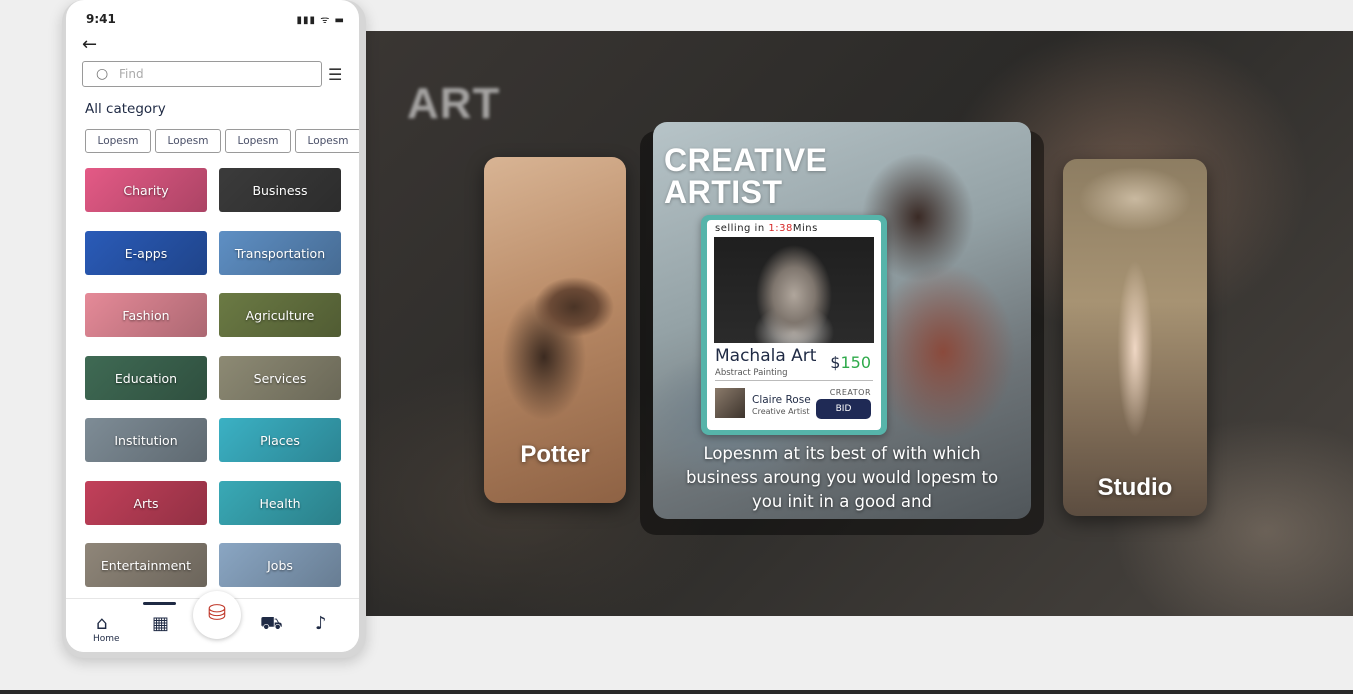  I want to click on category-label: Health, so click(280, 503).